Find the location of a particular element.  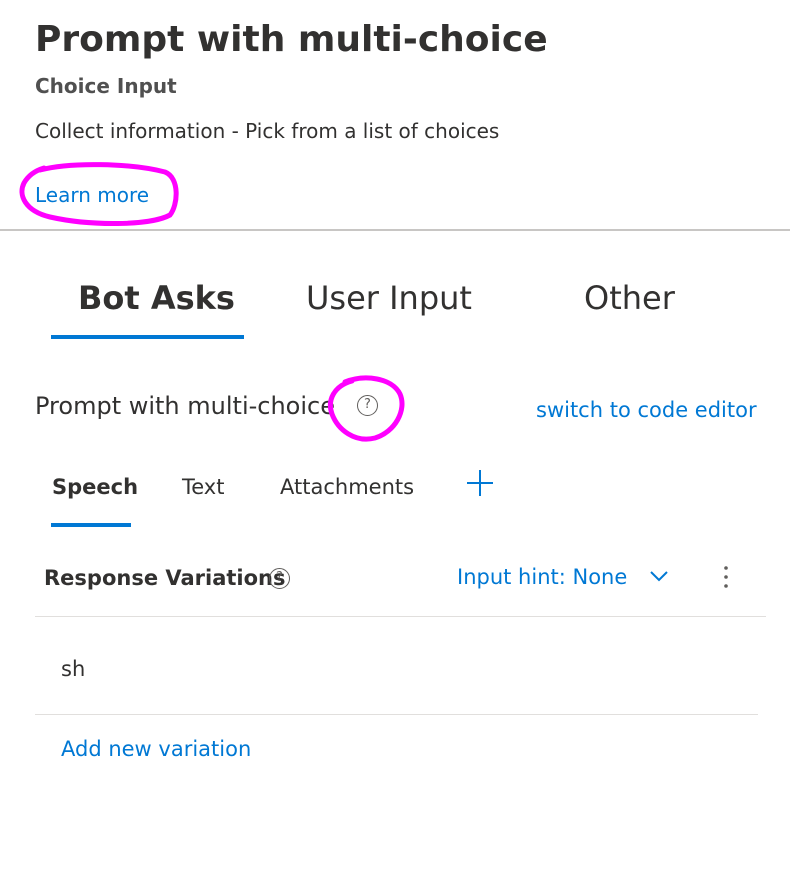

response-variations-label: Response Variations is located at coordinates (165, 578).